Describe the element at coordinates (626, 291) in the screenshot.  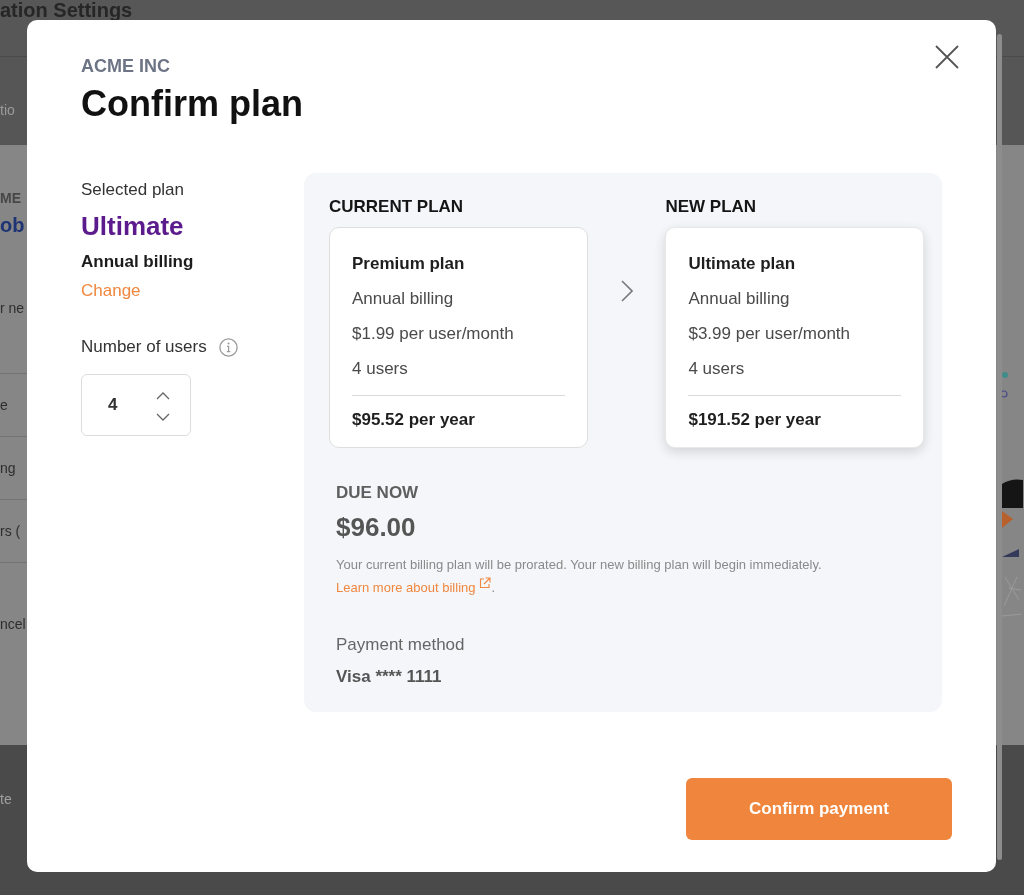
I see `chevron-right-icon` at that location.